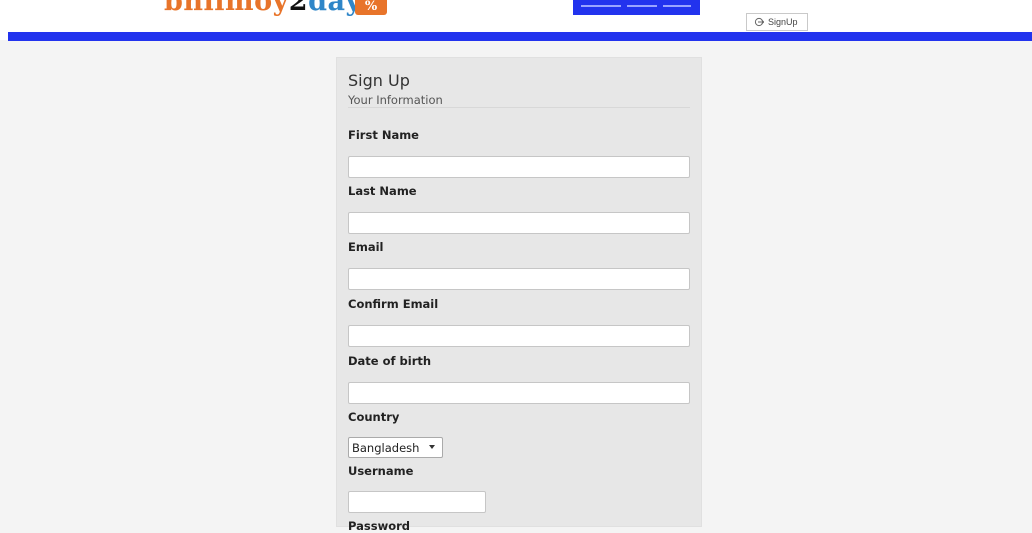 This screenshot has height=533, width=1032. What do you see at coordinates (783, 22) in the screenshot?
I see `signup-button-label: SignUp` at bounding box center [783, 22].